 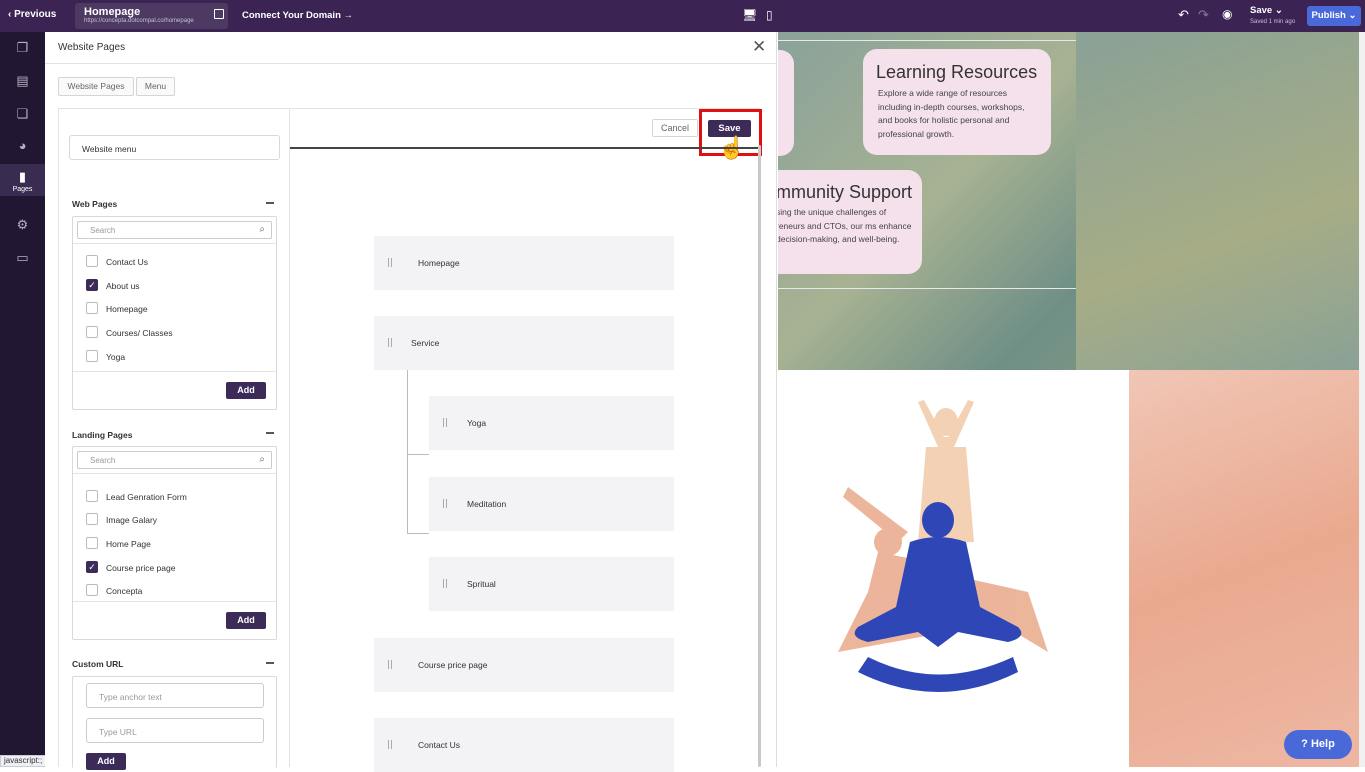 What do you see at coordinates (98, 664) in the screenshot?
I see `custom-url-heading: Custom URL` at bounding box center [98, 664].